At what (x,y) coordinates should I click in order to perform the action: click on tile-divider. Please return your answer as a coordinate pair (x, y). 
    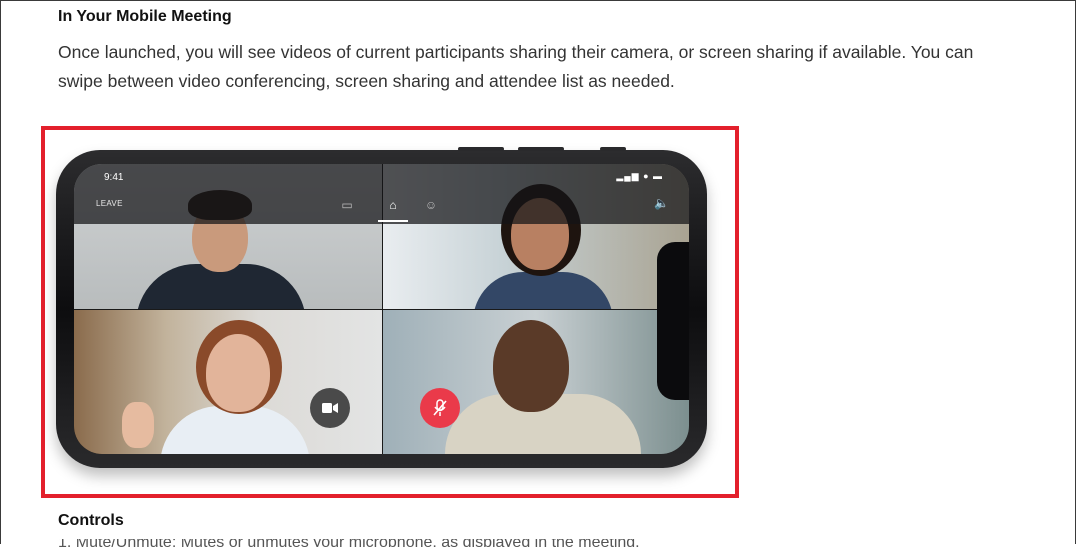
    Looking at the image, I should click on (381, 309).